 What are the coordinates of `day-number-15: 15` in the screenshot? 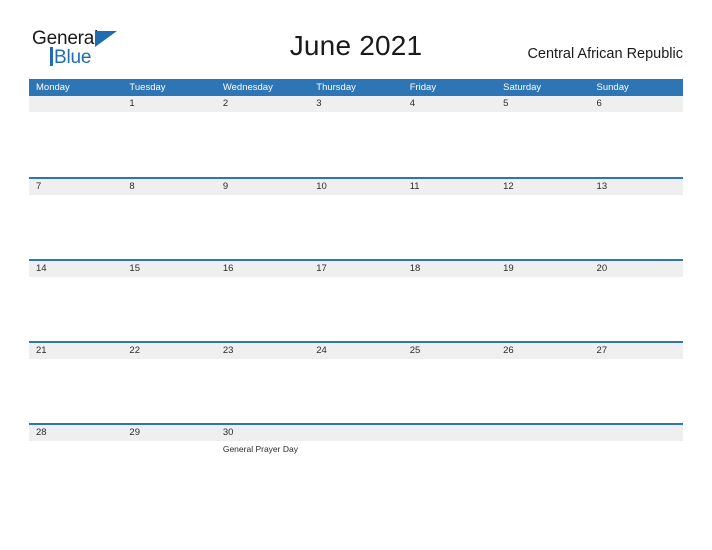 It's located at (168, 269).